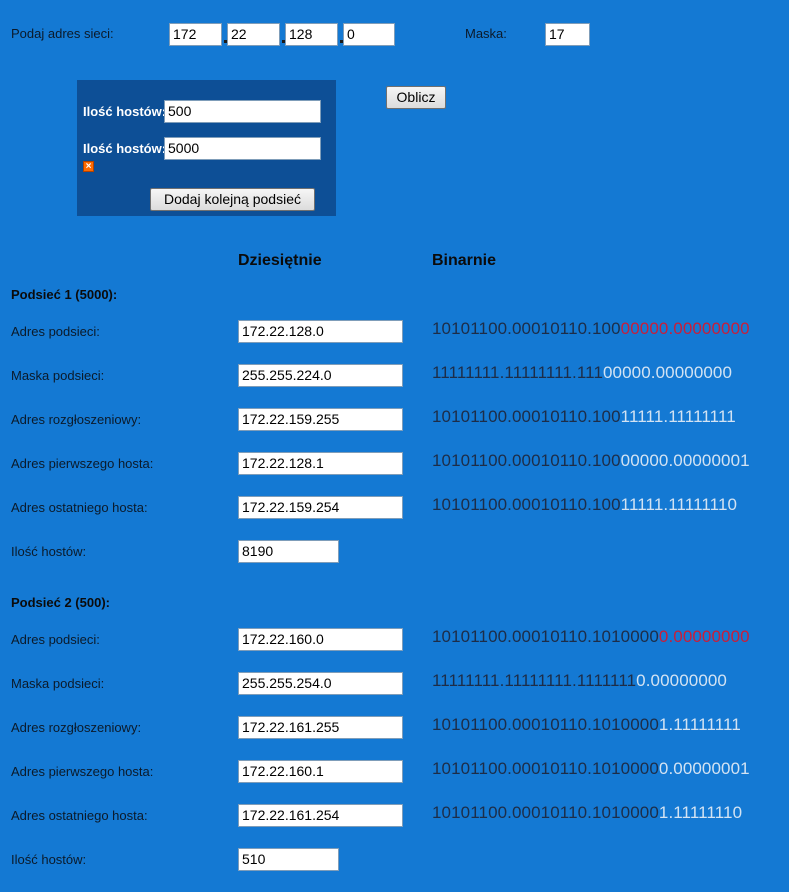 The image size is (789, 892). I want to click on decimal-value-field: 255.255.254.0, so click(320, 683).